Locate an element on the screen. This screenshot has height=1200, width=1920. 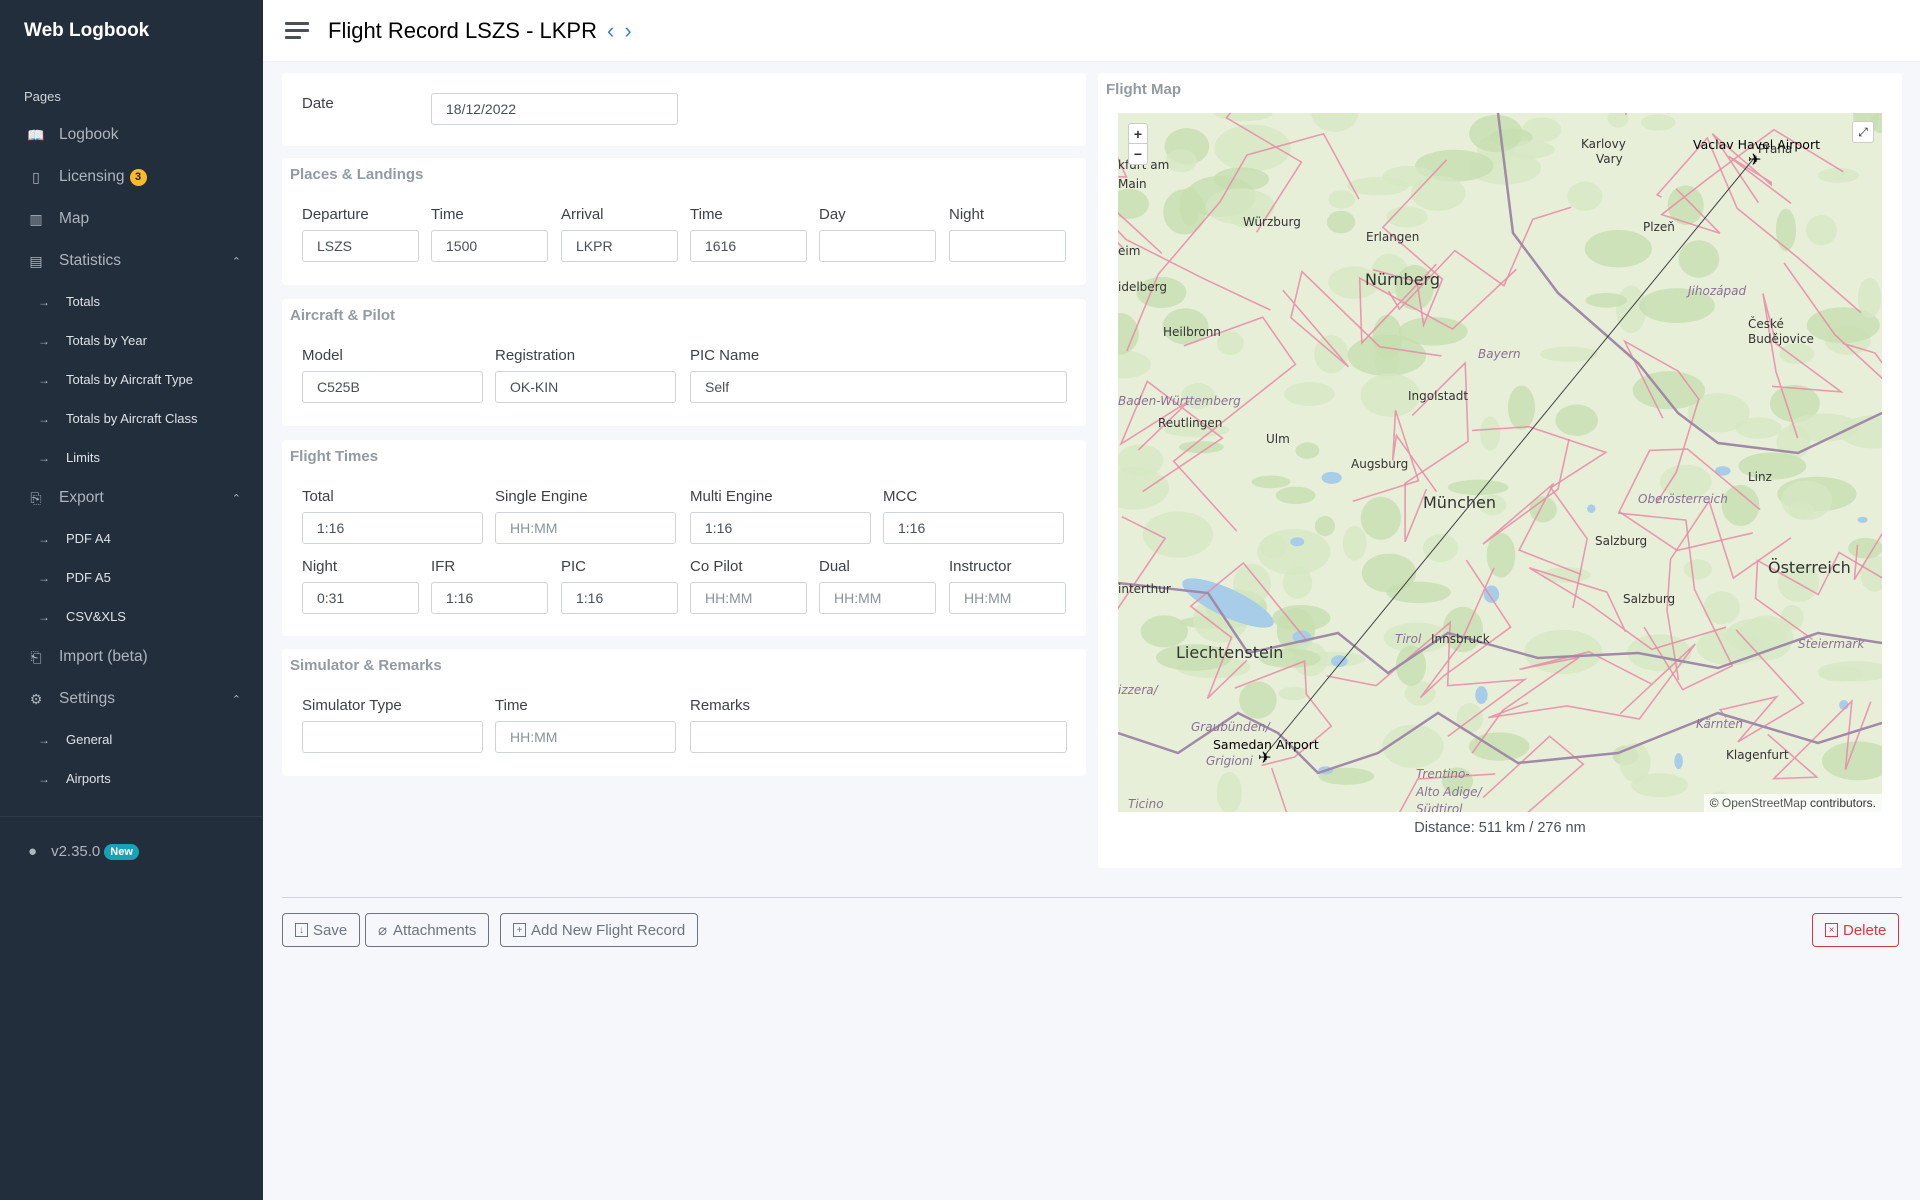
sidebar-item-totals: → Totals is located at coordinates (131, 301).